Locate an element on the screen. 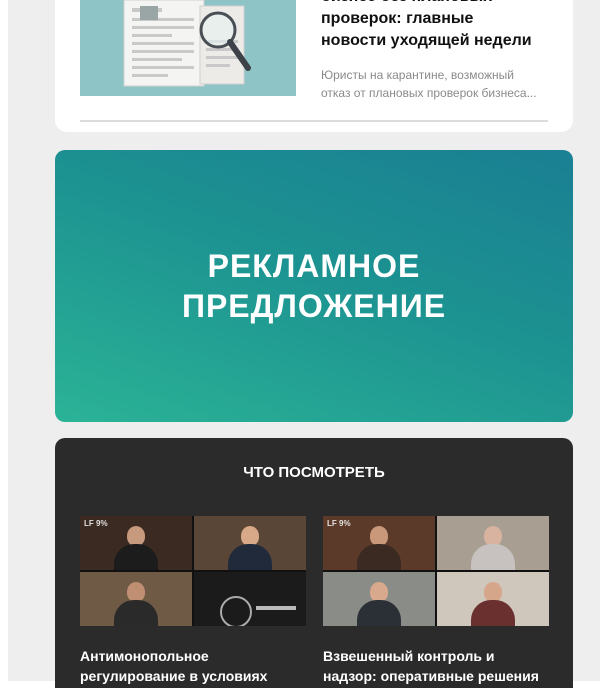 This screenshot has width=602, height=688. video-caption: Антимонопольное регулирование в условиях is located at coordinates (193, 666).